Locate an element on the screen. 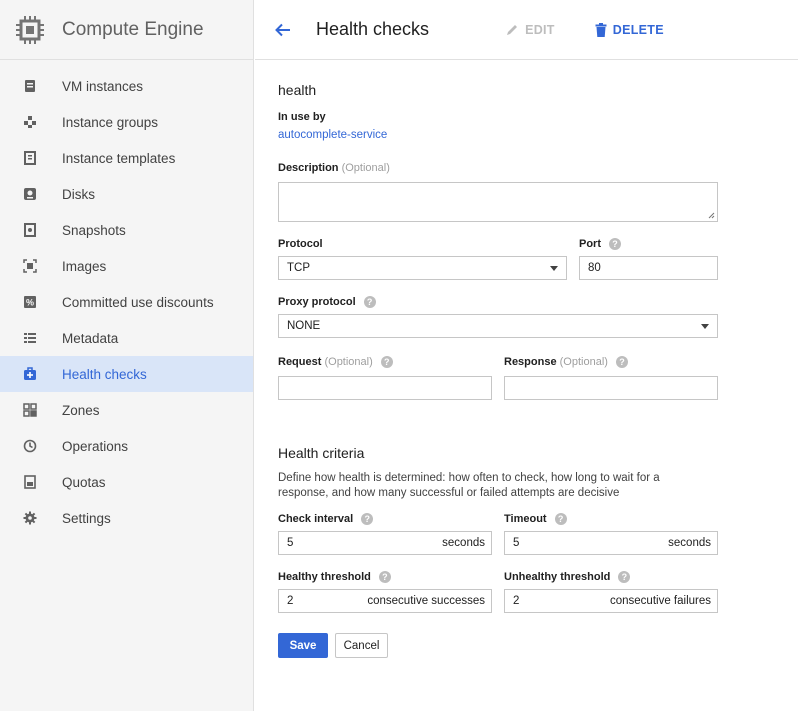  sidebar-item-label: Settings is located at coordinates (86, 518).